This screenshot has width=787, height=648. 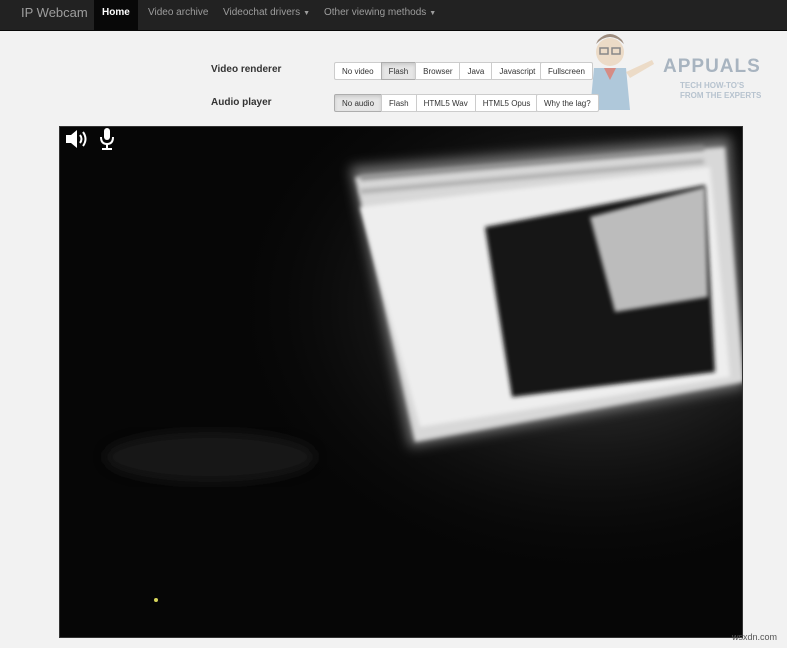 What do you see at coordinates (398, 71) in the screenshot?
I see `video-renderer-flash-button: Flash` at bounding box center [398, 71].